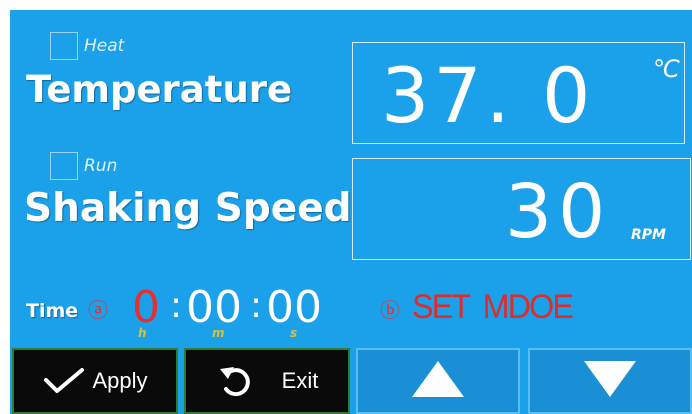 Image resolution: width=692 pixels, height=414 pixels. Describe the element at coordinates (98, 310) in the screenshot. I see `time-marker-a: ⓐ` at that location.